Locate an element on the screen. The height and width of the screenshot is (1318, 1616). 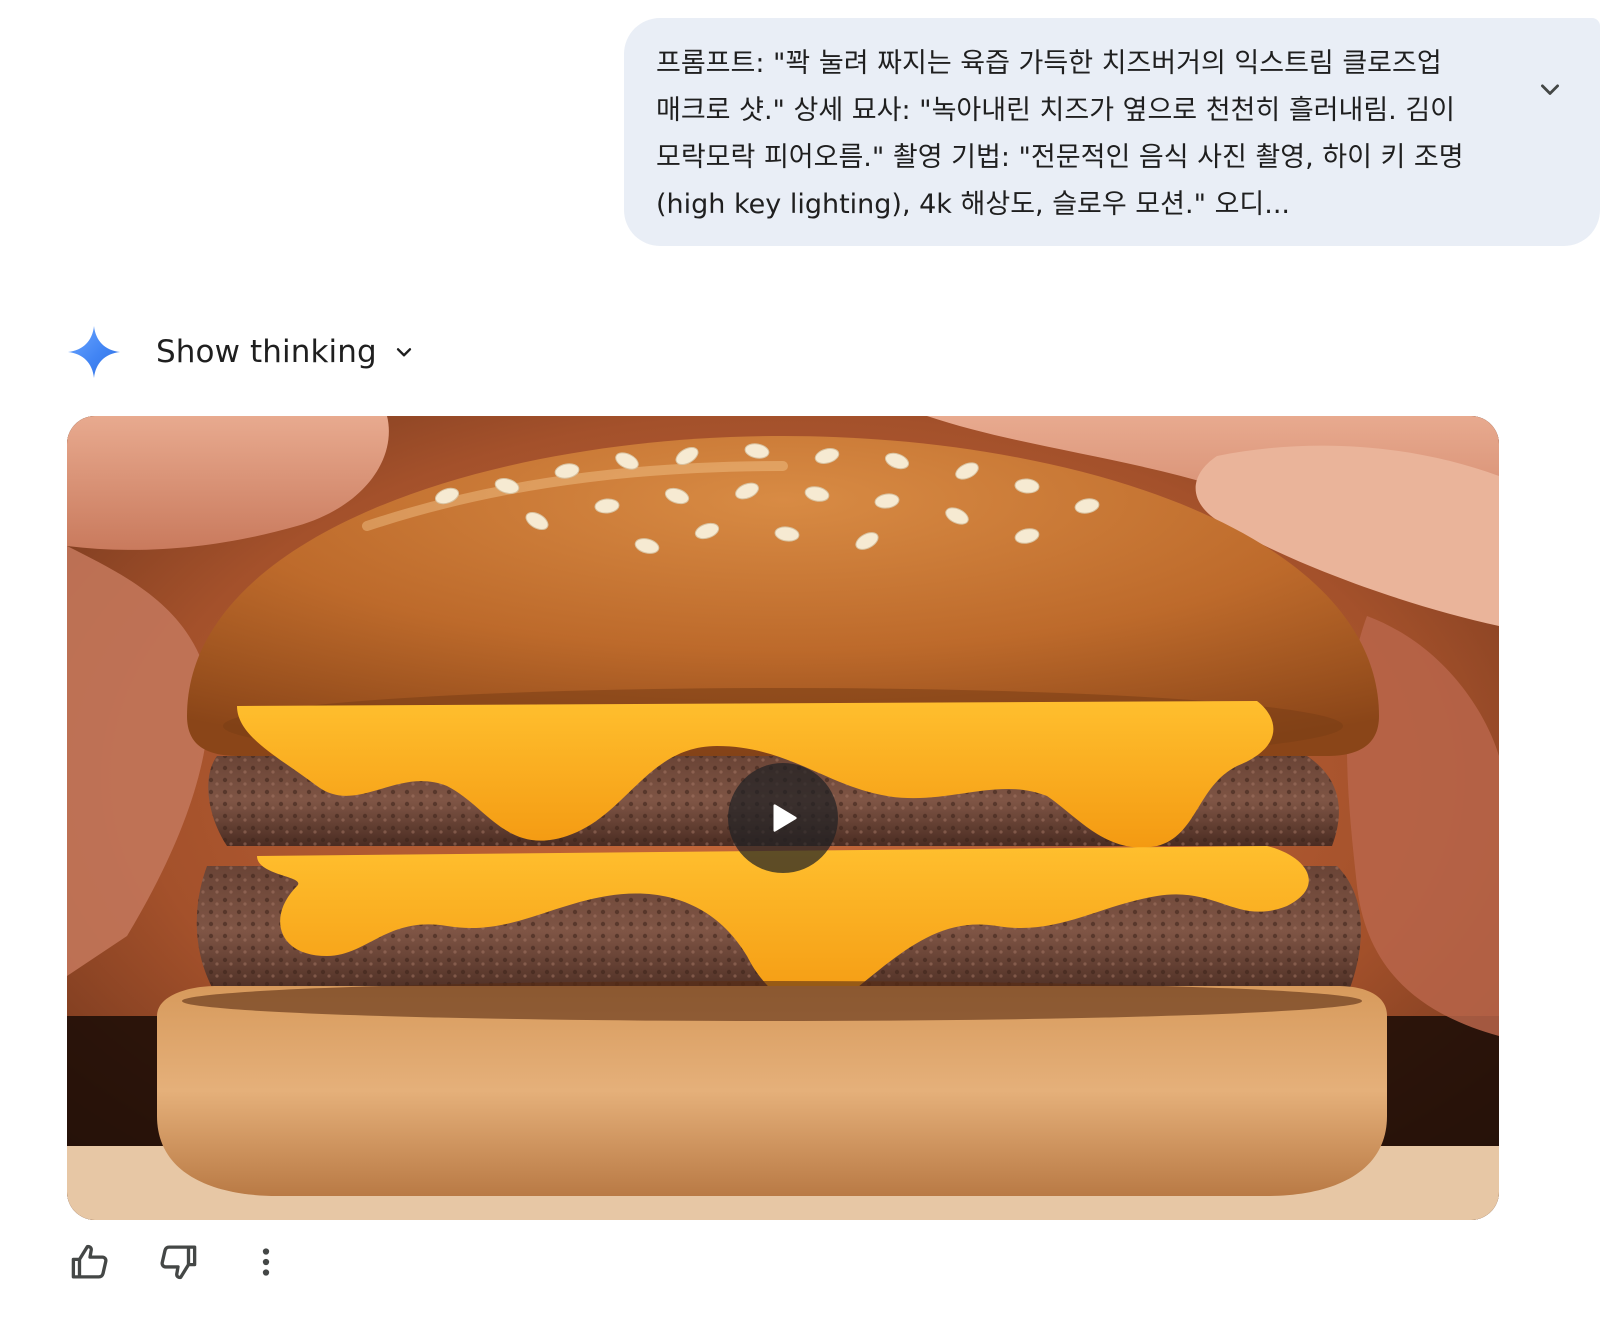
more-options-button is located at coordinates (266, 1262).